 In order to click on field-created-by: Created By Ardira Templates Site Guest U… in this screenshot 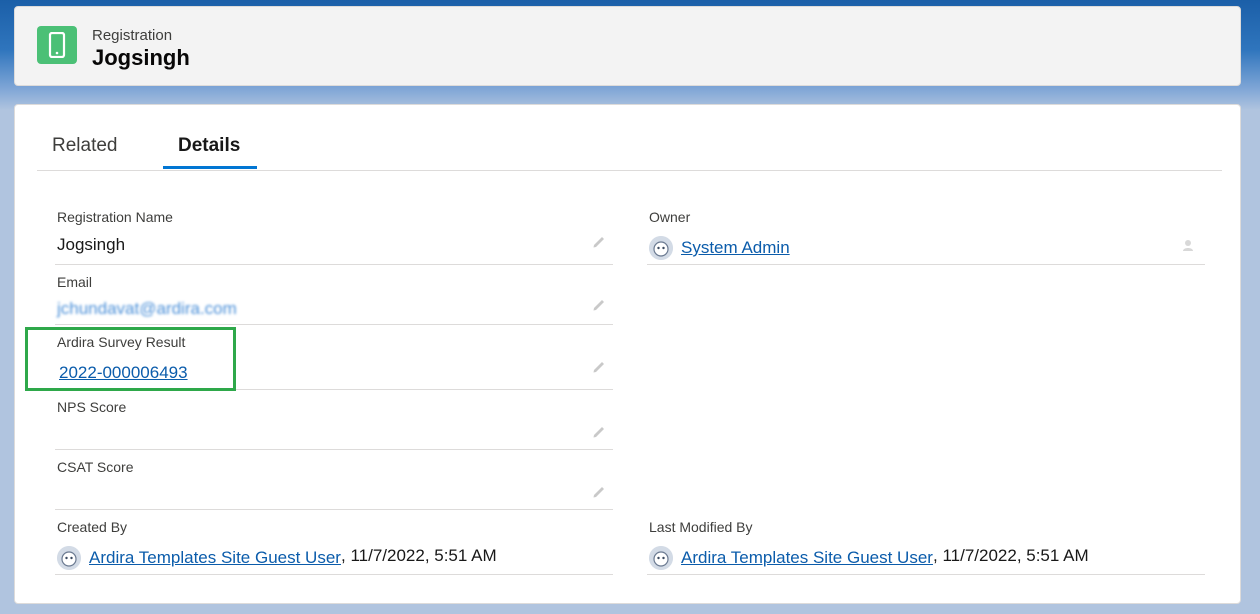, I will do `click(334, 547)`.